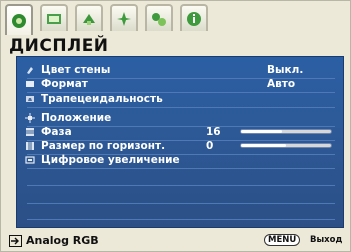 The width and height of the screenshot is (351, 252). Describe the element at coordinates (177, 241) in the screenshot. I see `status-bar: Analog RGB MENU Выход` at that location.